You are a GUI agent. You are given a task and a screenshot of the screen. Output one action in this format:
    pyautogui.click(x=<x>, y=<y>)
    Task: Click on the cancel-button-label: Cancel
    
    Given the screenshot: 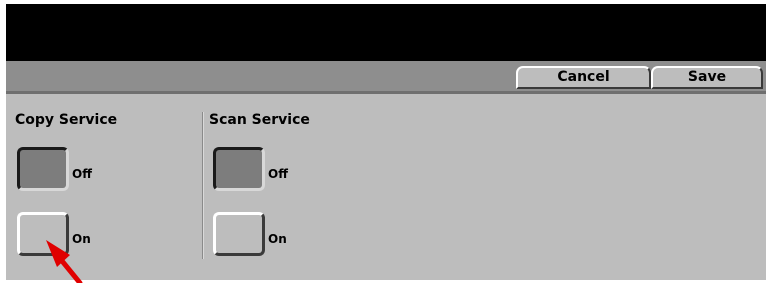 What is the action you would take?
    pyautogui.click(x=583, y=77)
    